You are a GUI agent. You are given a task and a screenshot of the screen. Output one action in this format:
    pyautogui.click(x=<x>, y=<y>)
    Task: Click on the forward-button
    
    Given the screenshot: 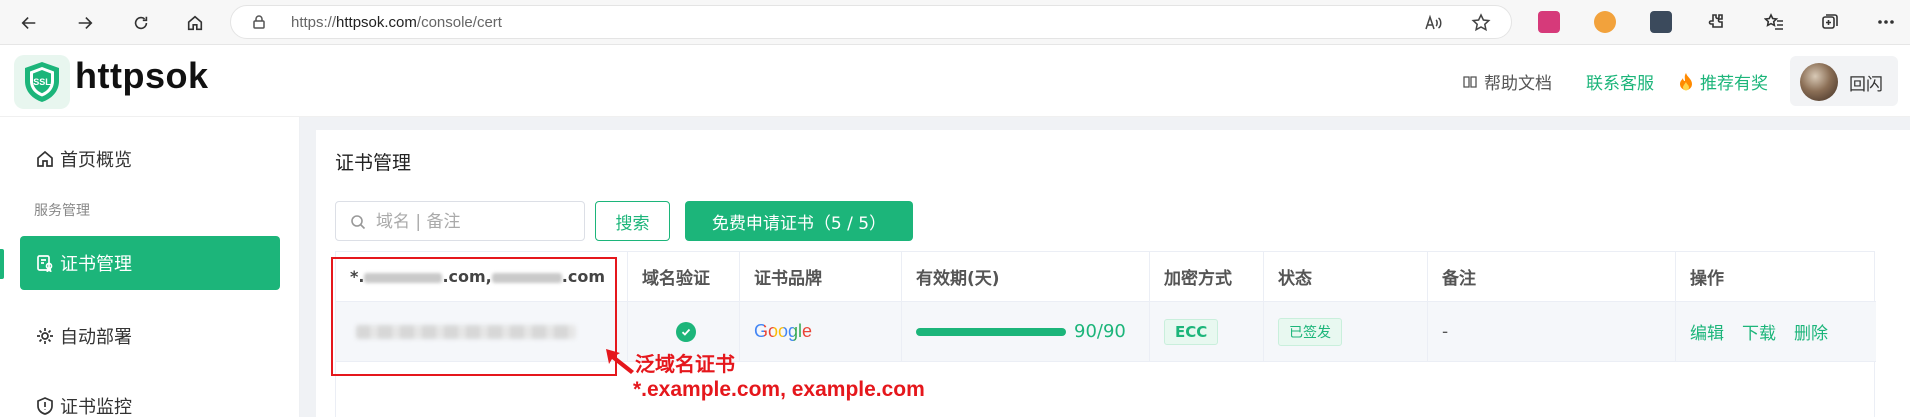 What is the action you would take?
    pyautogui.click(x=85, y=23)
    